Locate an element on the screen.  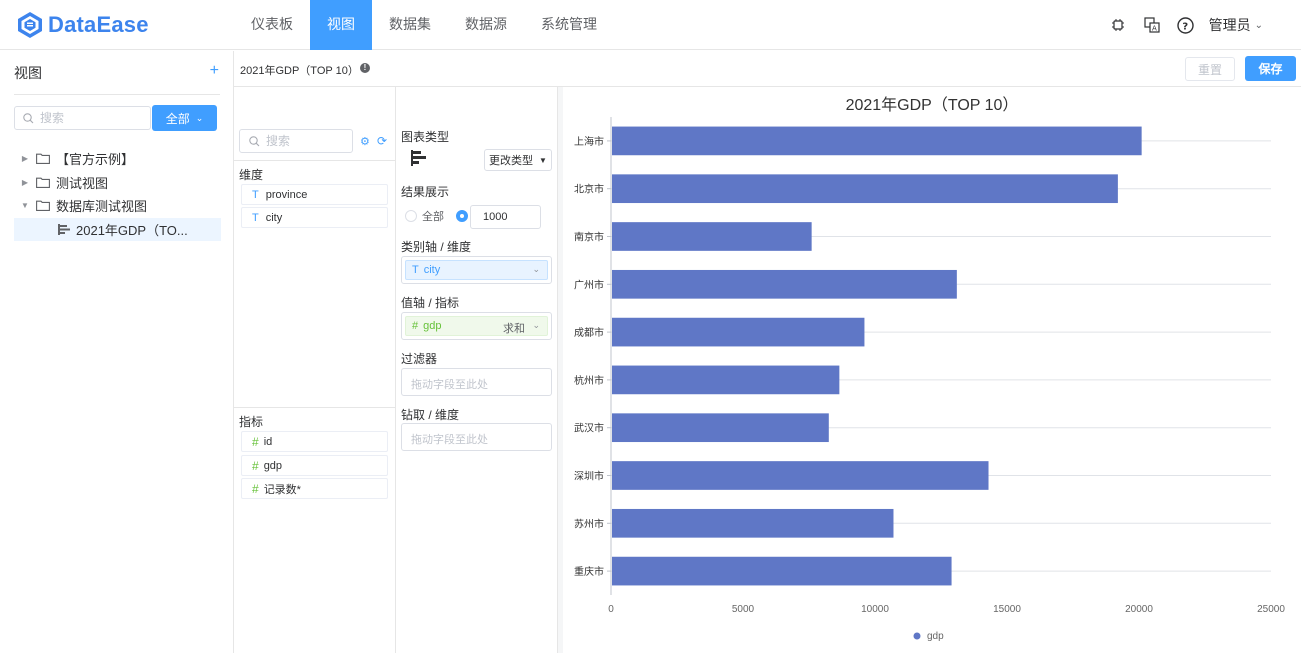
value-axis-dropzone: # gdp 求和 ⌄ is located at coordinates (476, 326).